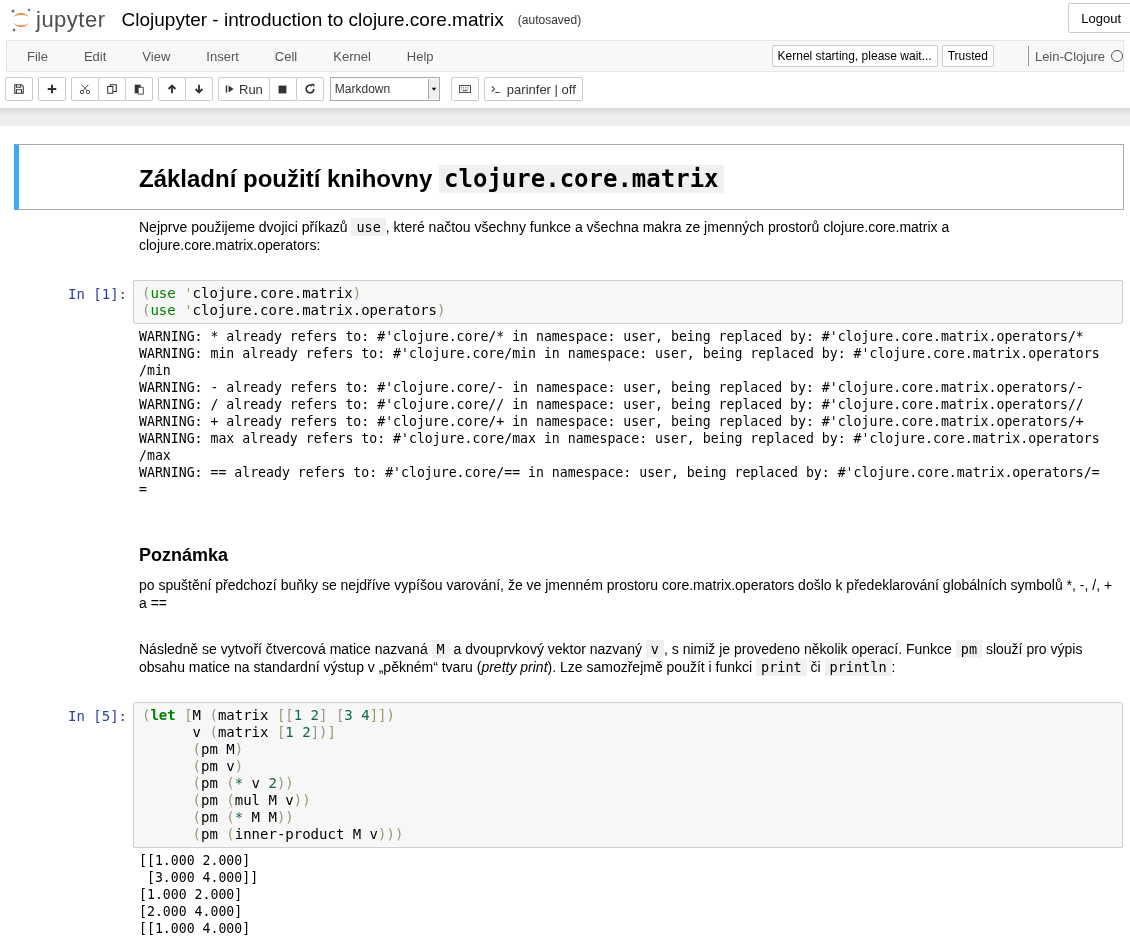 The height and width of the screenshot is (946, 1130). I want to click on input-prompt: In [1]:, so click(97, 294).